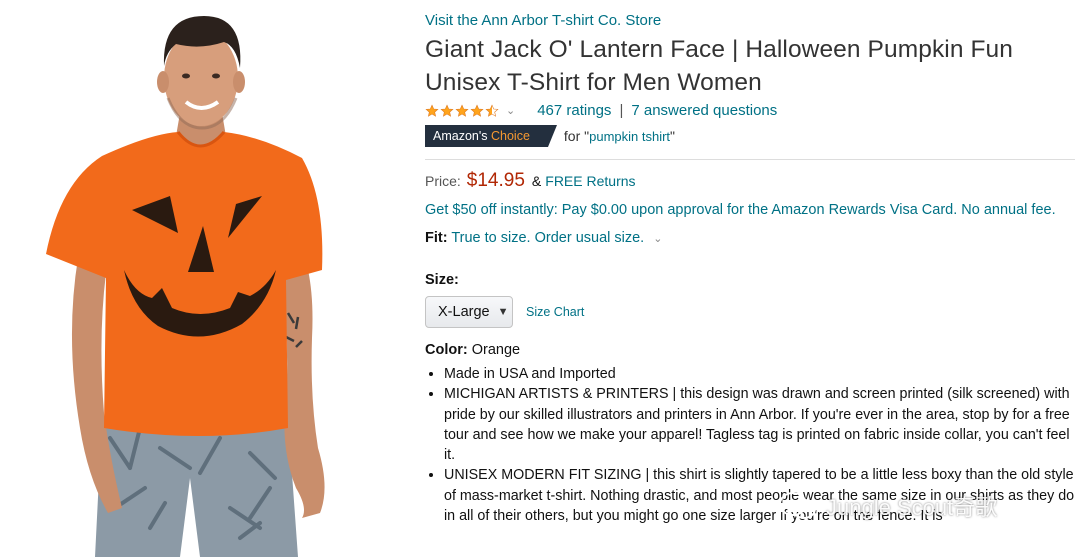  I want to click on fit-value-link: True to size. Order usual size., so click(547, 238).